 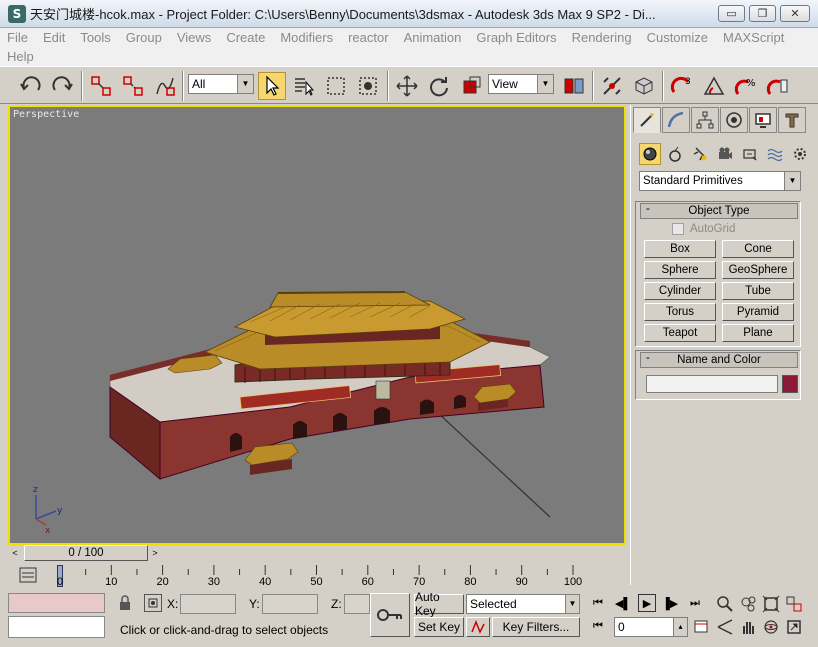 What do you see at coordinates (144, 37) in the screenshot?
I see `menu-group: Group` at bounding box center [144, 37].